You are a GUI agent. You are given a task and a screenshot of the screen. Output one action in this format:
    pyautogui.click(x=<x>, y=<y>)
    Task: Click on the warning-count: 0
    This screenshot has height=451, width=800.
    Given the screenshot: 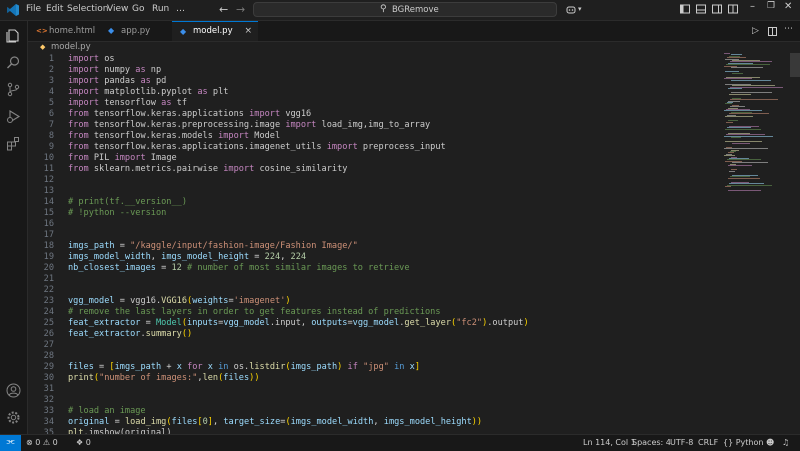 What is the action you would take?
    pyautogui.click(x=55, y=442)
    